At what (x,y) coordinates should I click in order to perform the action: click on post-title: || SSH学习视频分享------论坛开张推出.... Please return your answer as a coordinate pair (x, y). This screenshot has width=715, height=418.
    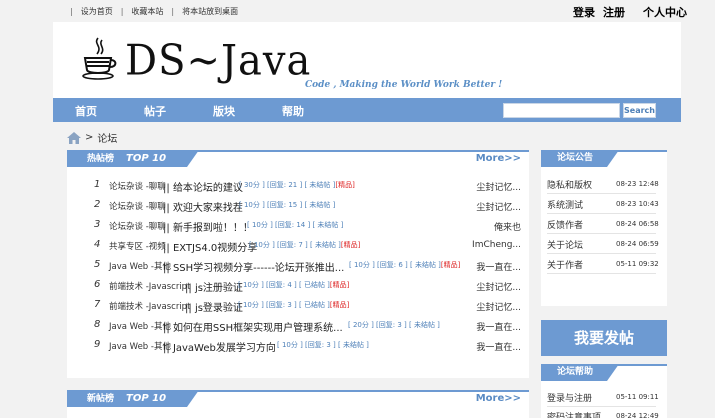
    Looking at the image, I should click on (253, 266).